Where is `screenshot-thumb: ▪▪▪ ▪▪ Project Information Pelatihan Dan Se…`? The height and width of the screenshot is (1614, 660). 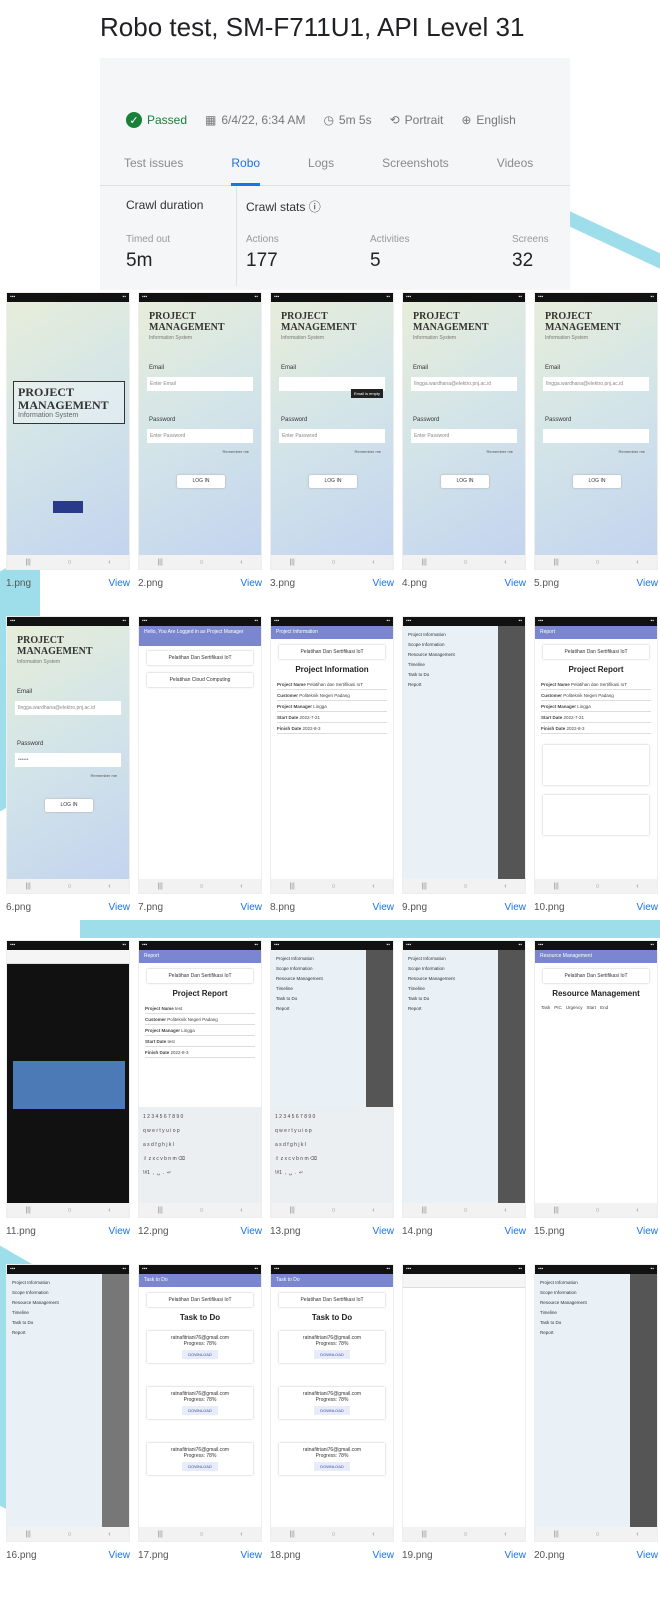
screenshot-thumb: ▪▪▪ ▪▪ Project Information Pelatihan Dan Se… is located at coordinates (332, 755).